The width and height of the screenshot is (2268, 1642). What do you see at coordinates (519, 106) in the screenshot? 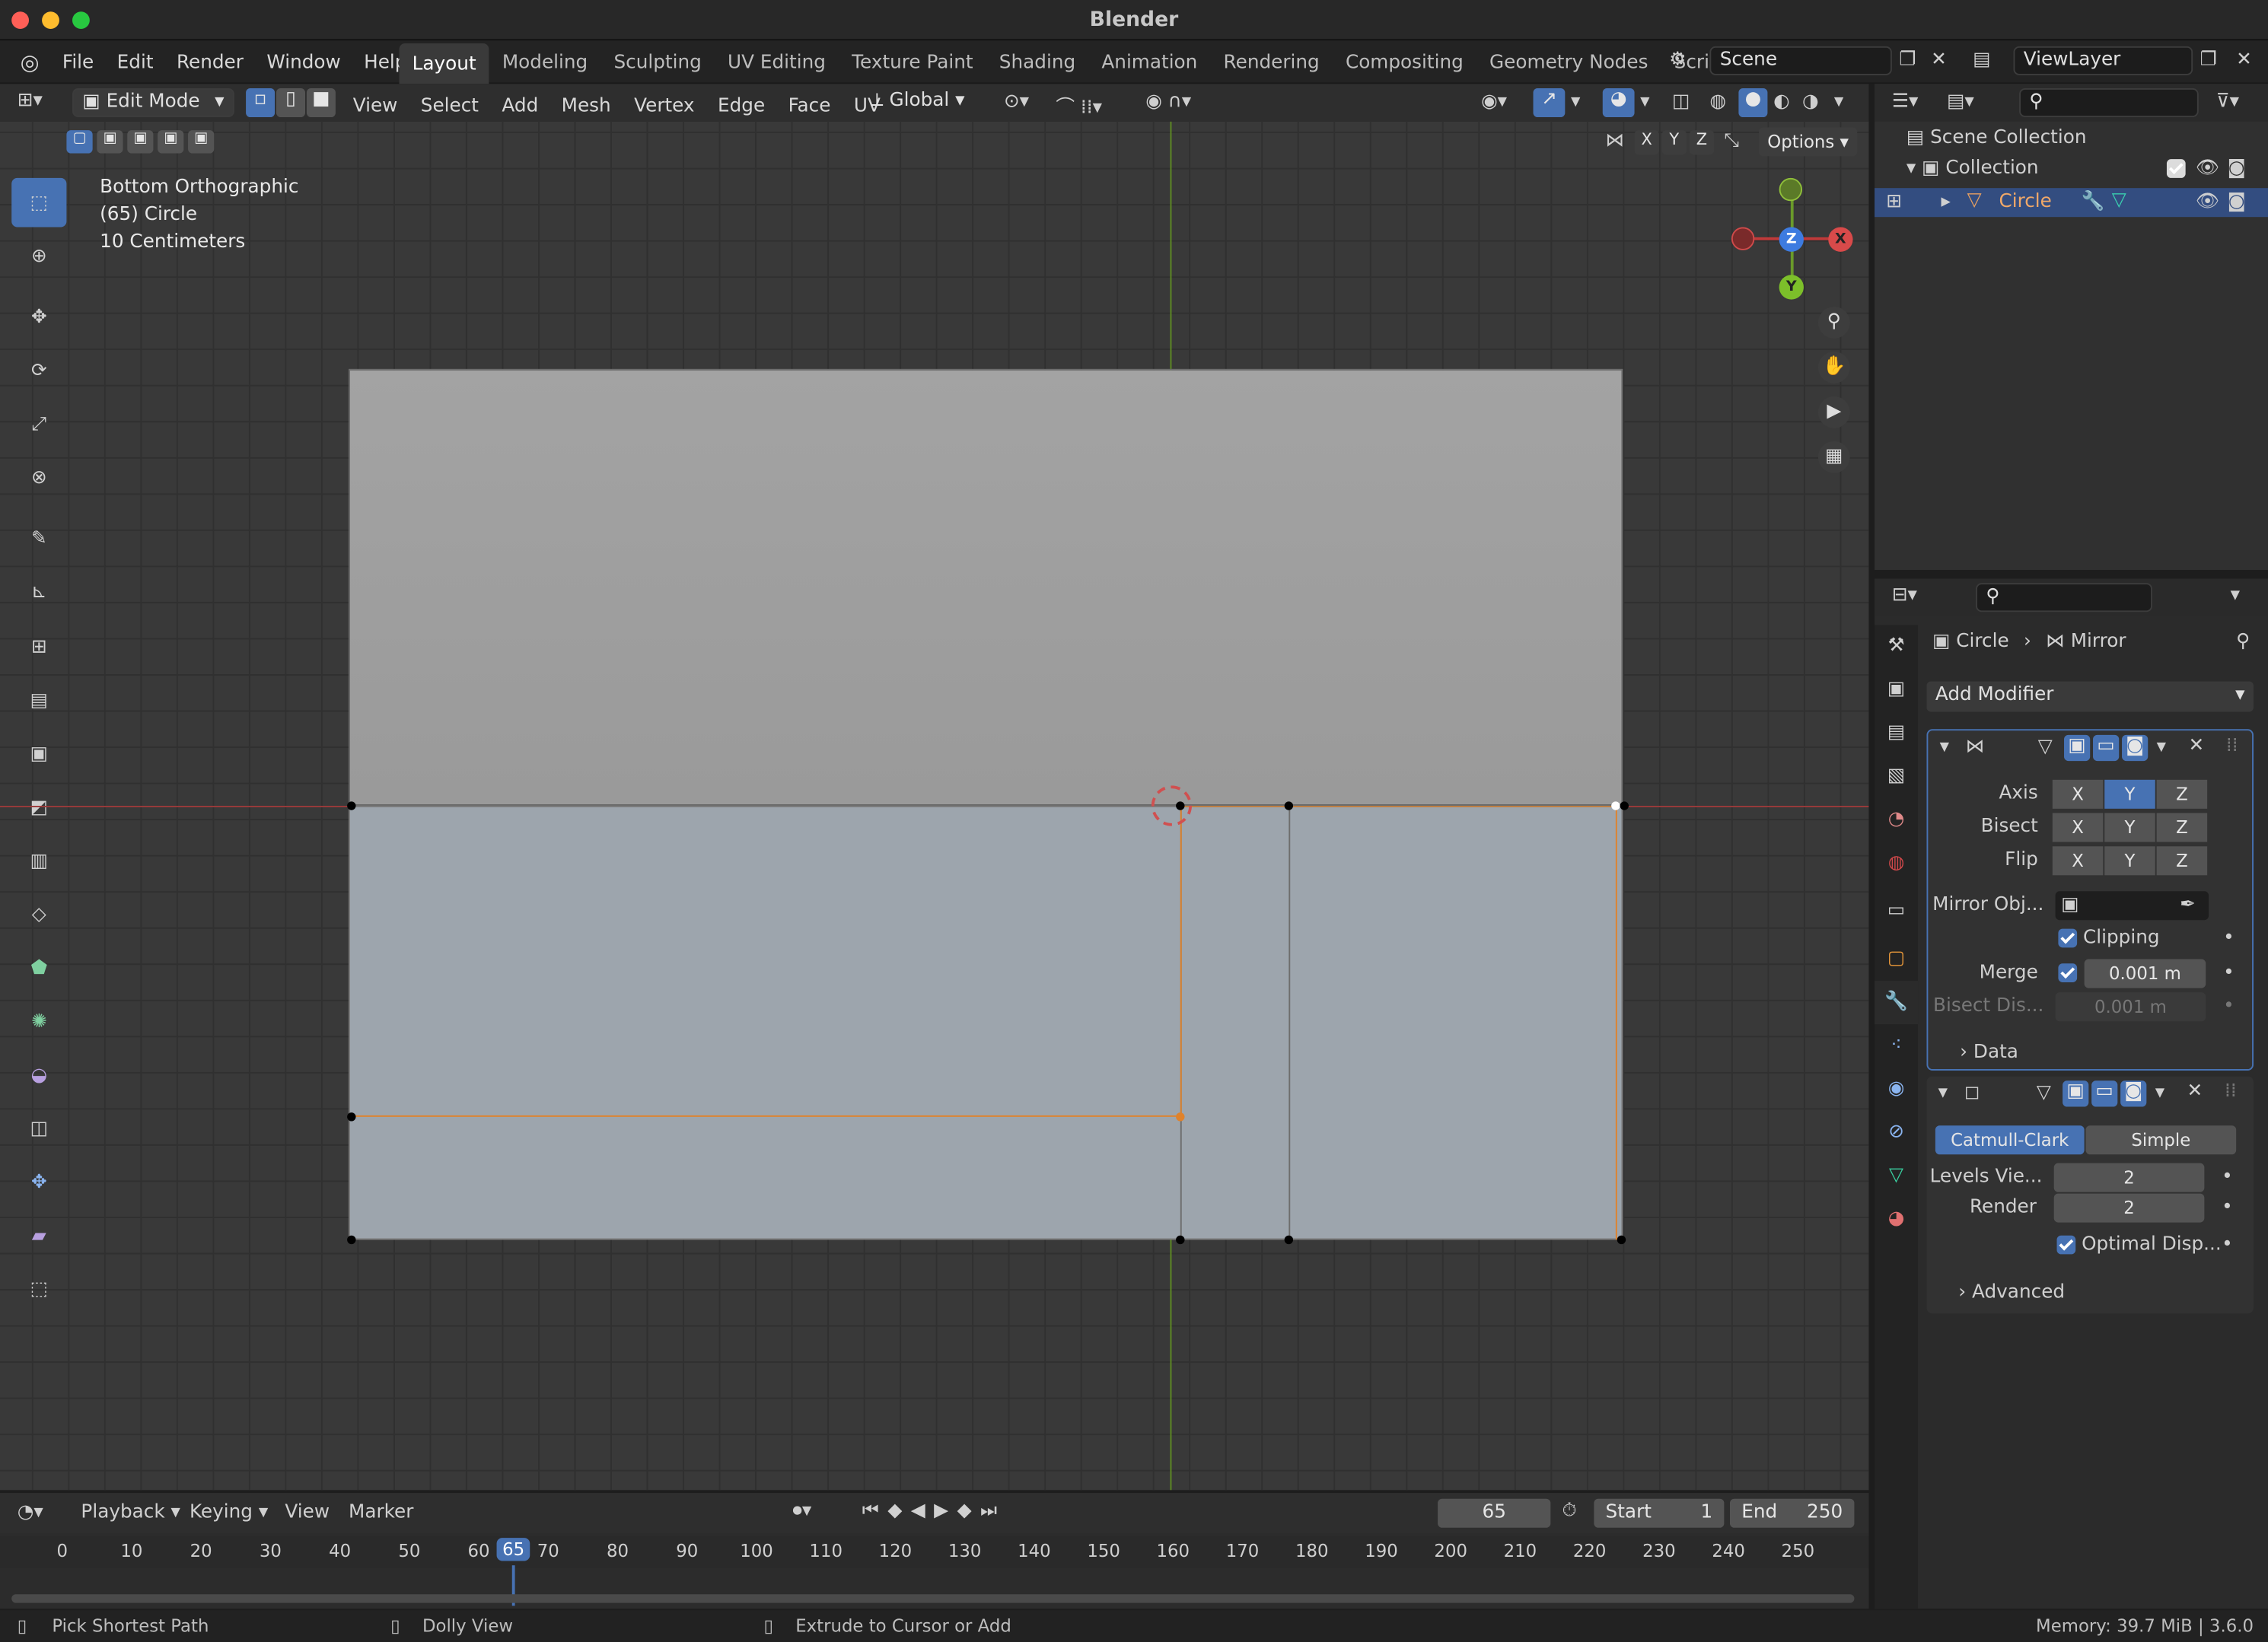
I see `menu-add: Add` at bounding box center [519, 106].